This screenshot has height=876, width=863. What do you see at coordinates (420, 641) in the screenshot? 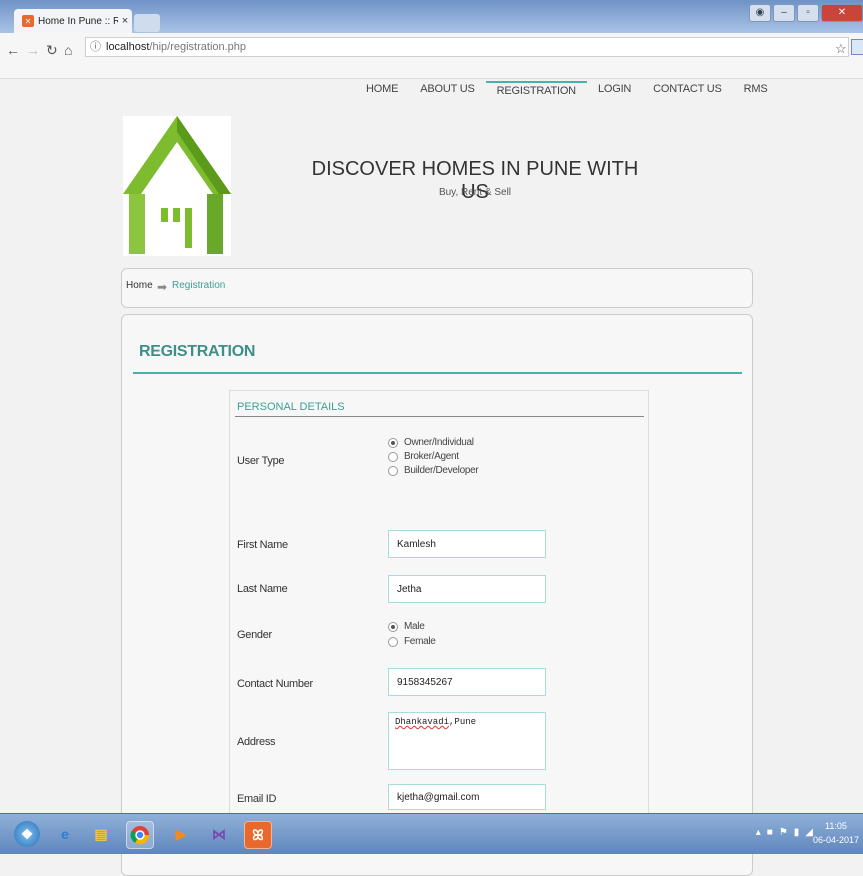
I see `radio-label: Female` at bounding box center [420, 641].